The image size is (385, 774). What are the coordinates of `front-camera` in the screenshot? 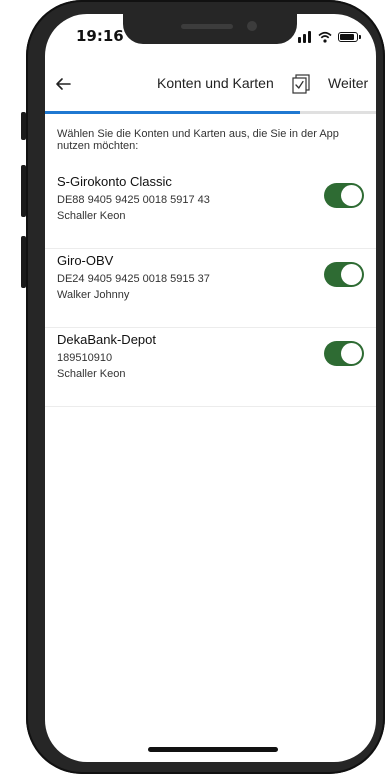 It's located at (252, 26).